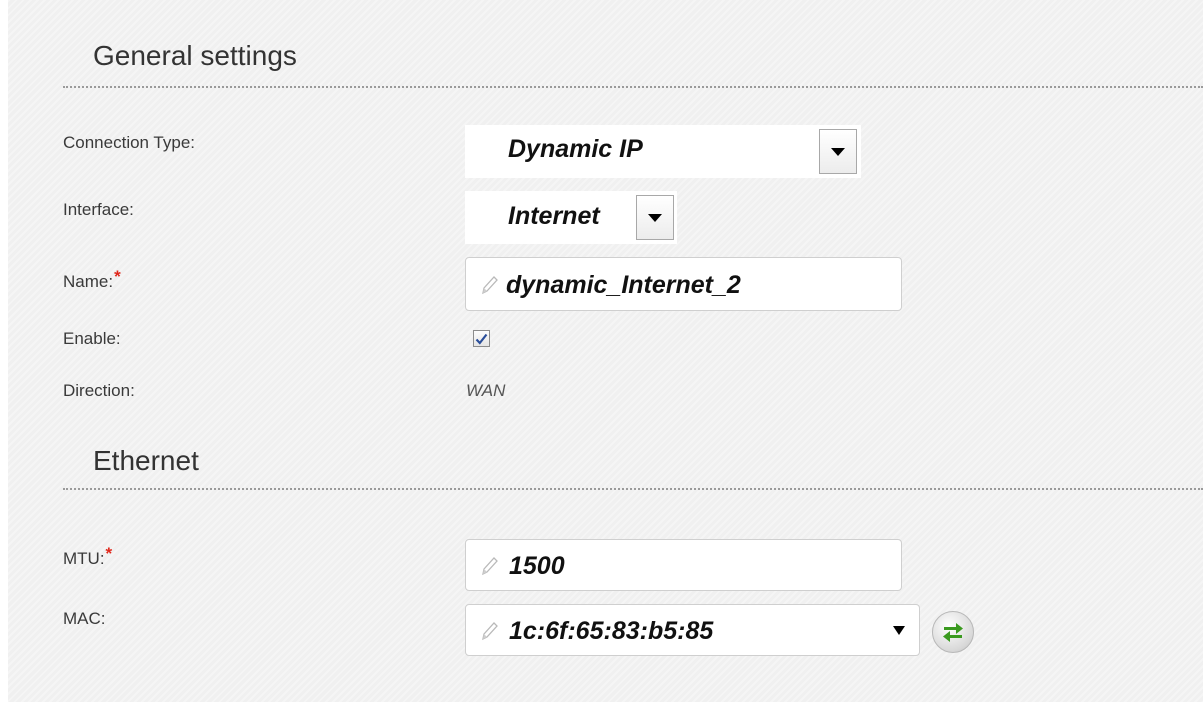 The width and height of the screenshot is (1203, 702). I want to click on connection-type-dropdown-button, so click(838, 151).